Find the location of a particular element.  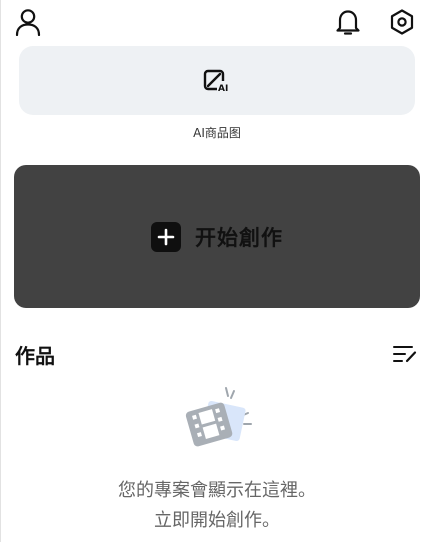

empty-state-illustration is located at coordinates (219, 419).